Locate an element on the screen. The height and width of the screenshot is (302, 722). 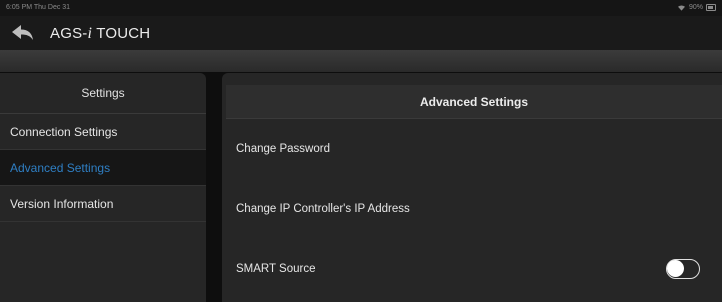
smart-source-label: SMART Source is located at coordinates (276, 269).